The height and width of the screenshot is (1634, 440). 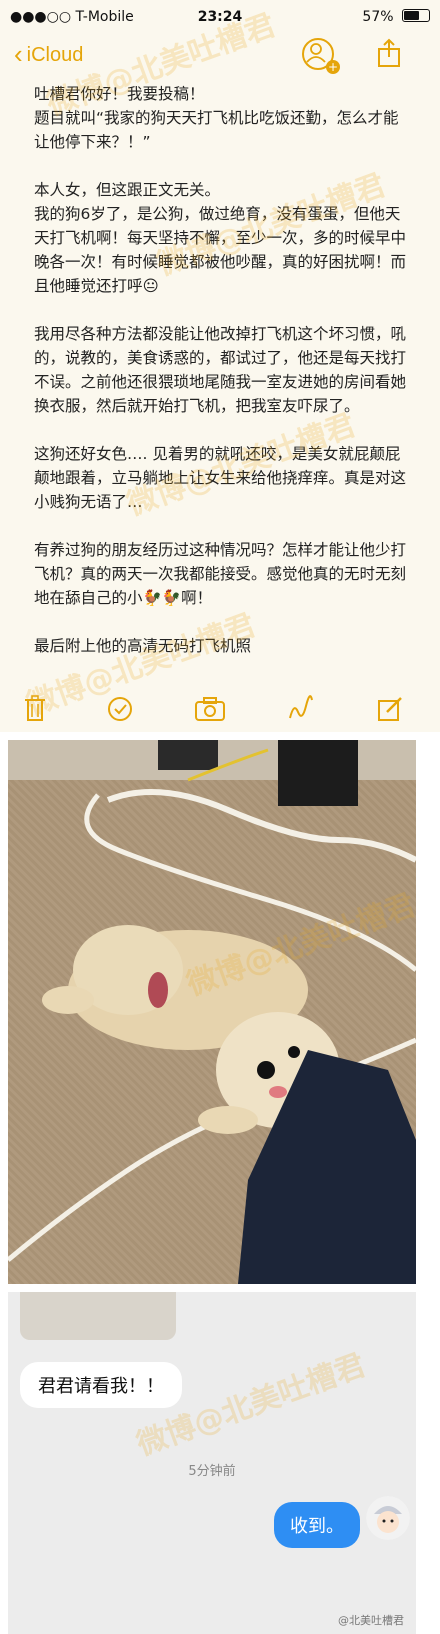 What do you see at coordinates (35, 709) in the screenshot?
I see `trash-icon` at bounding box center [35, 709].